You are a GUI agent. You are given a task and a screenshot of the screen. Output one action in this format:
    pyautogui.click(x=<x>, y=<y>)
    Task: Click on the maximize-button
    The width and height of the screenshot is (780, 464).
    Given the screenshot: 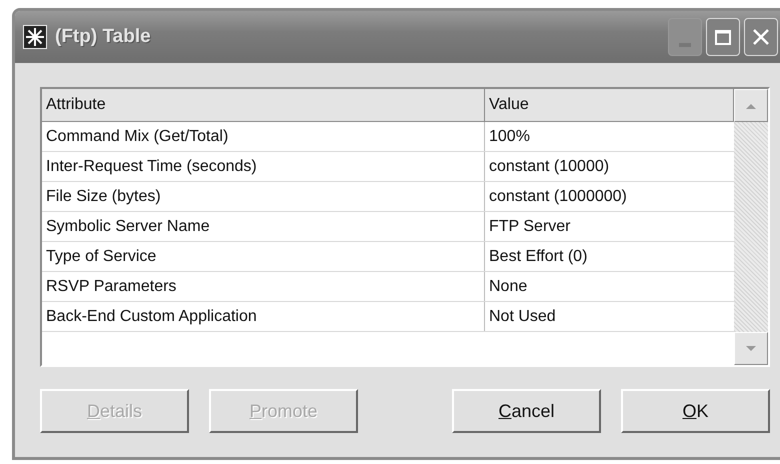 What is the action you would take?
    pyautogui.click(x=723, y=37)
    